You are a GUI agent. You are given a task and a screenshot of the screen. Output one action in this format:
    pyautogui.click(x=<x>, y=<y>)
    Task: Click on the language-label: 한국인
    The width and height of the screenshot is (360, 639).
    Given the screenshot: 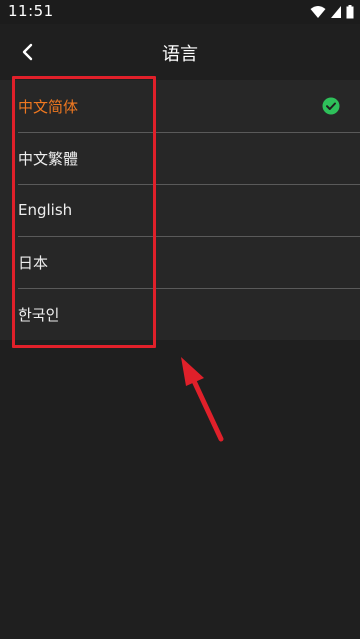 What is the action you would take?
    pyautogui.click(x=39, y=314)
    